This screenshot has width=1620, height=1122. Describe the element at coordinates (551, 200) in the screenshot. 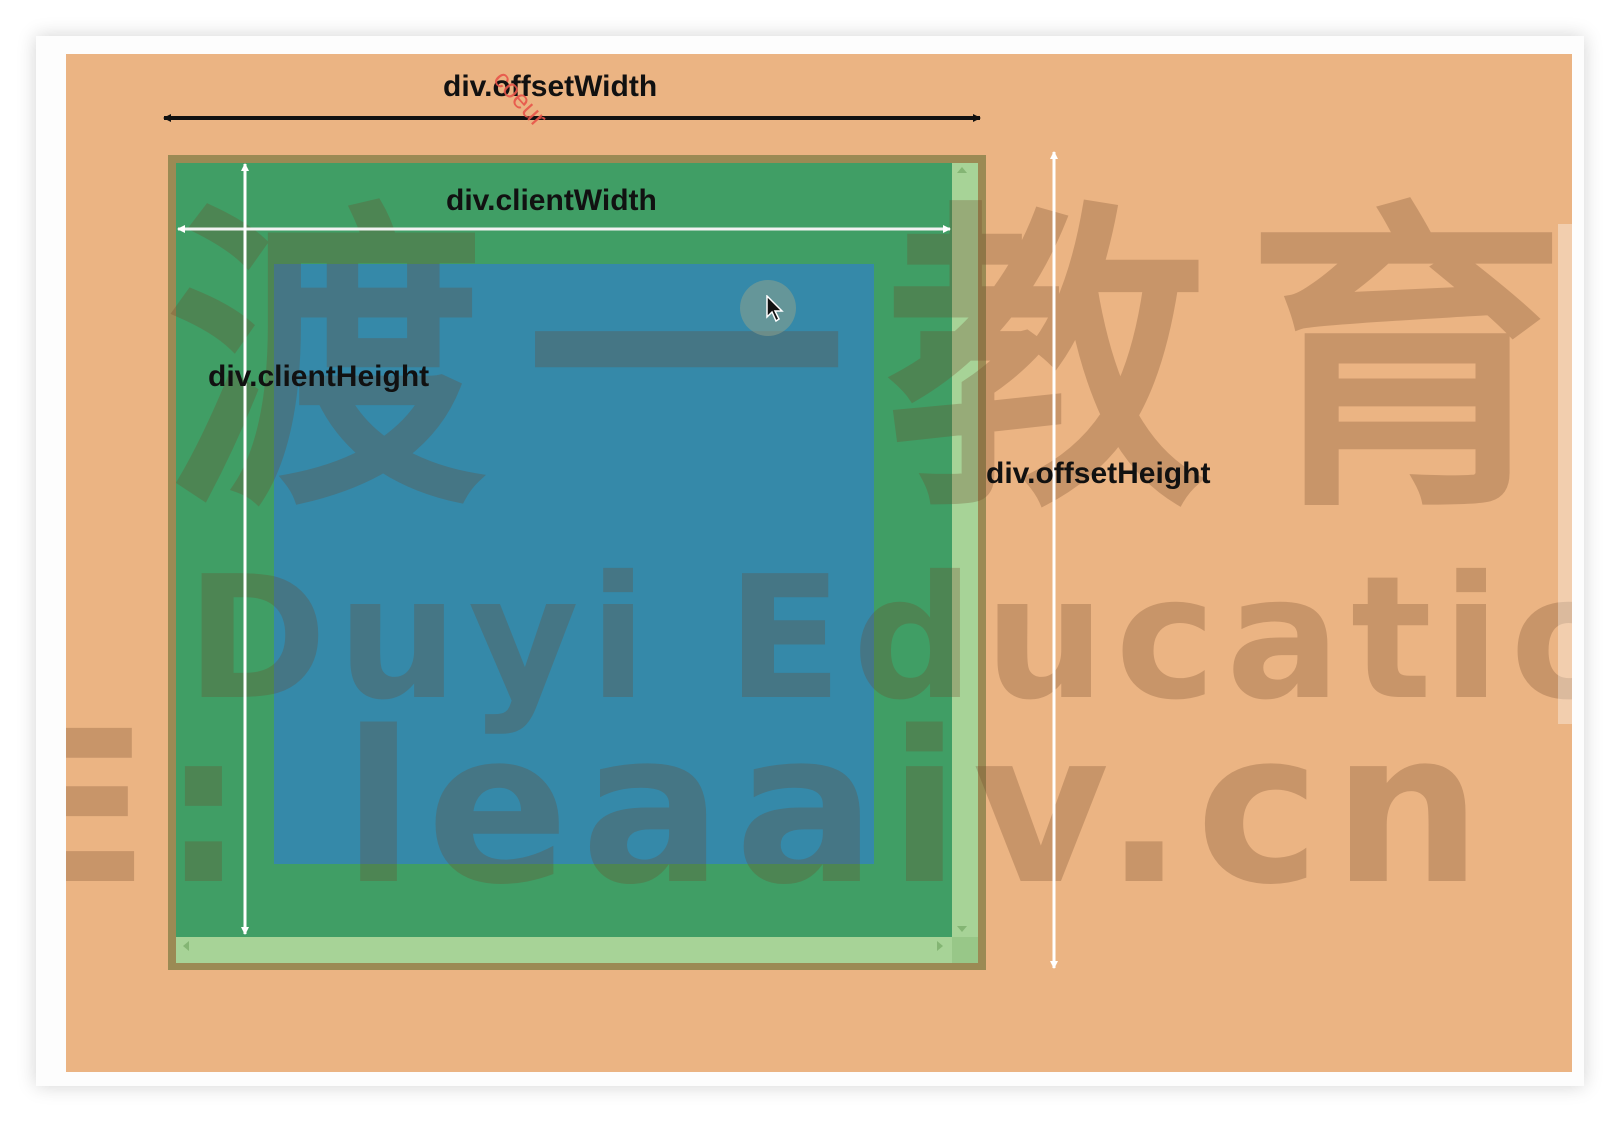

I see `client-width-label: div.clientWidth` at that location.